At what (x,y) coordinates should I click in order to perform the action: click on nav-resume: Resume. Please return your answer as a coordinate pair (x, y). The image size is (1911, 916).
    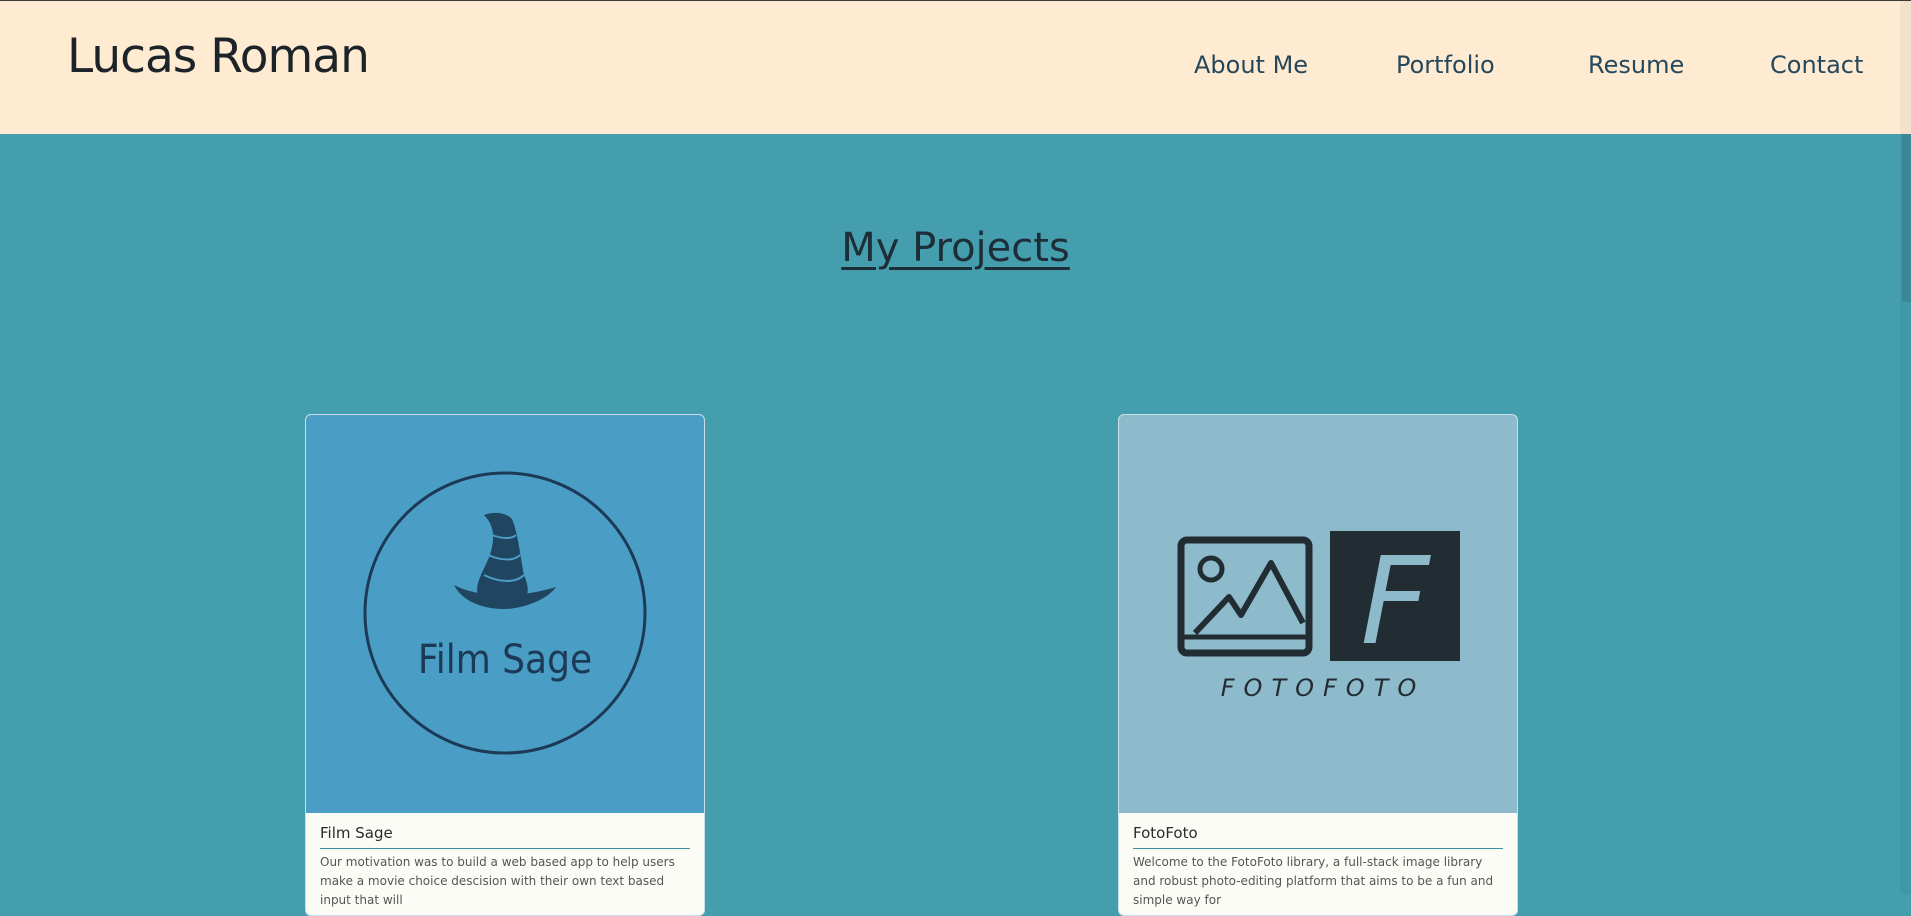
    Looking at the image, I should click on (1636, 65).